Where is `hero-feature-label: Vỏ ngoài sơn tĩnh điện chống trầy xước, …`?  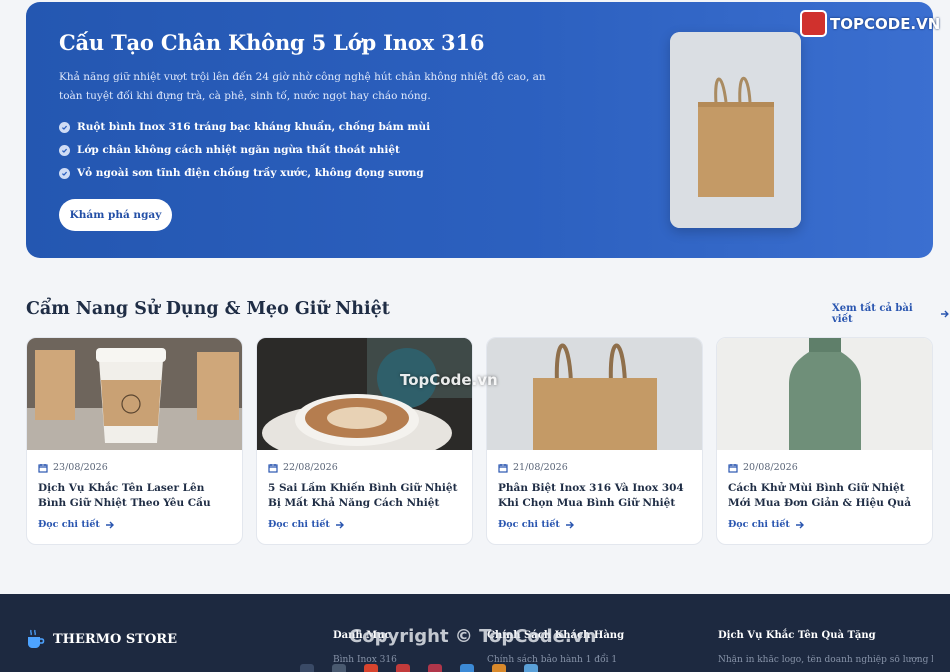 hero-feature-label: Vỏ ngoài sơn tĩnh điện chống trầy xước, … is located at coordinates (250, 173).